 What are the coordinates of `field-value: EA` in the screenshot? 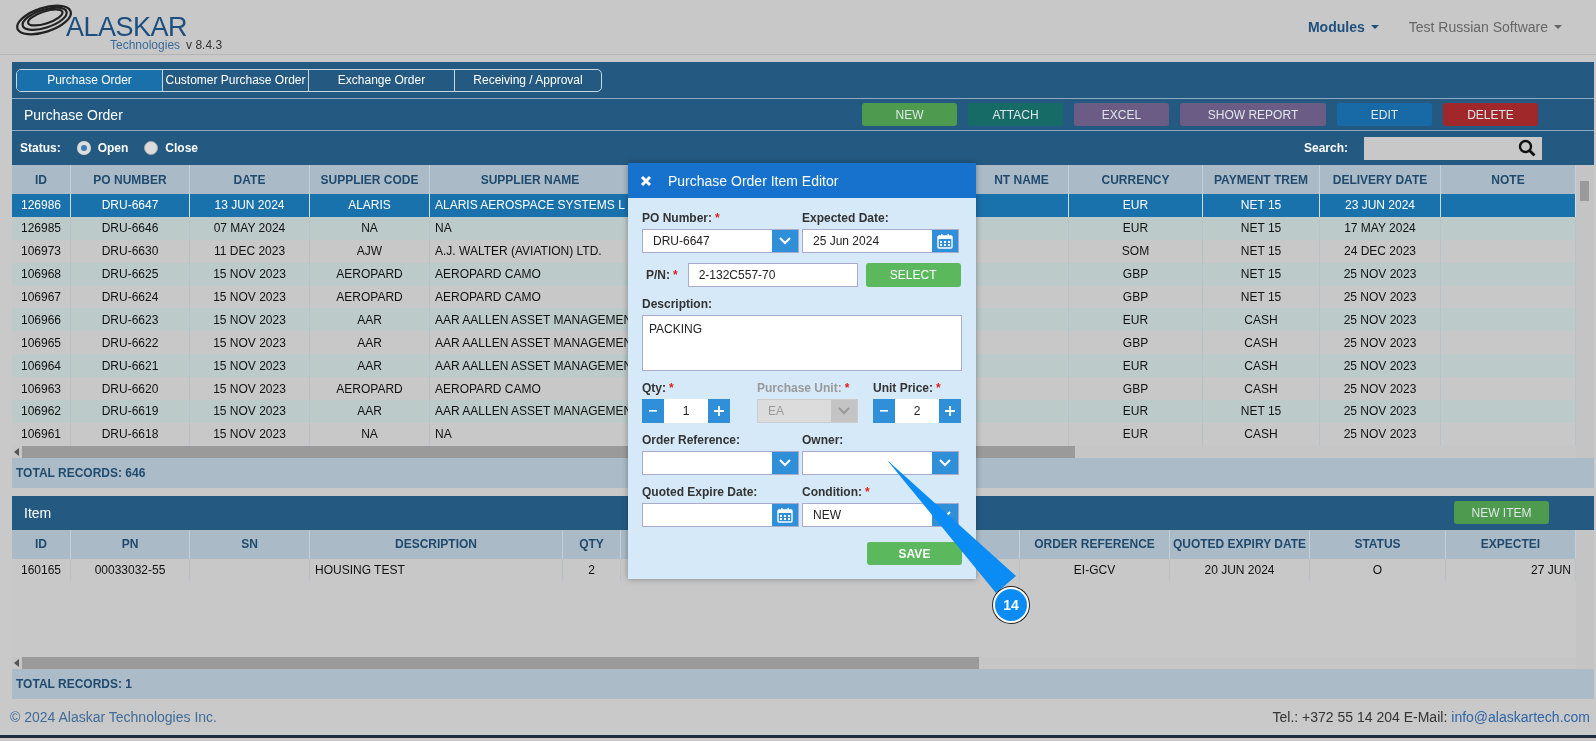 It's located at (776, 411).